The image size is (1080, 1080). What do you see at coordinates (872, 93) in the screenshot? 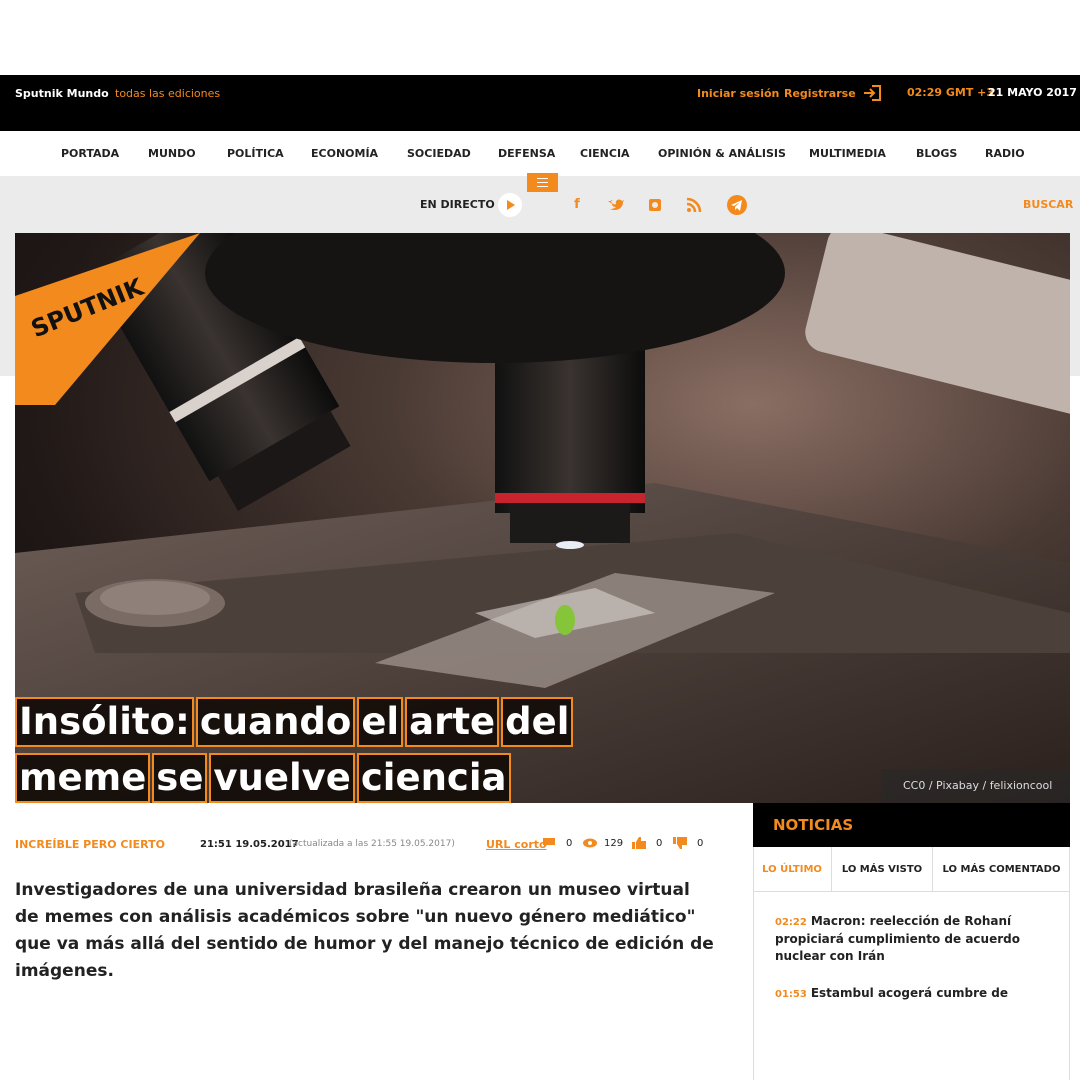
I see `enter-icon` at bounding box center [872, 93].